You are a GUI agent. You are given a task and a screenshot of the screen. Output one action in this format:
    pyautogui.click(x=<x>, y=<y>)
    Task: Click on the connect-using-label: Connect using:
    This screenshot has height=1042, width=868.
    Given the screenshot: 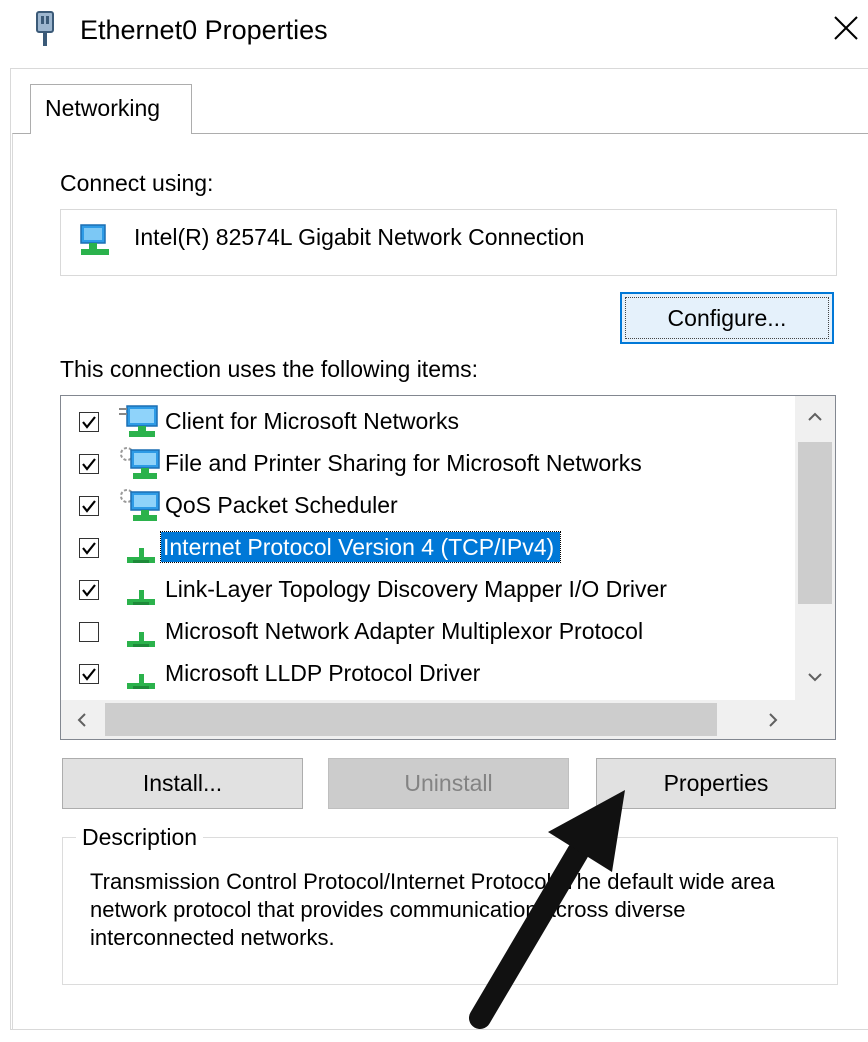 What is the action you would take?
    pyautogui.click(x=137, y=183)
    